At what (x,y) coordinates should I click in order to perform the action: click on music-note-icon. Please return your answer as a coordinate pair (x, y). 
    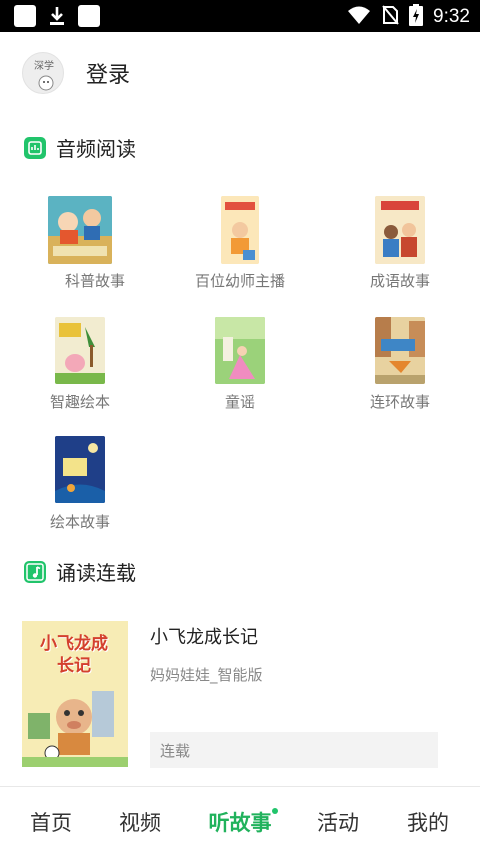
    Looking at the image, I should click on (35, 571).